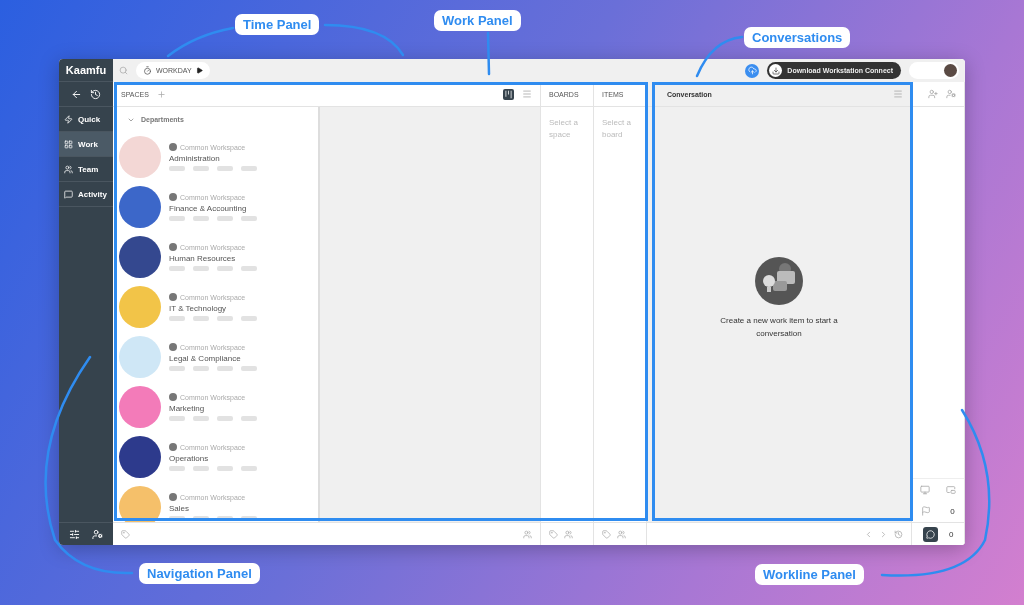  I want to click on cloud-upload-button, so click(752, 70).